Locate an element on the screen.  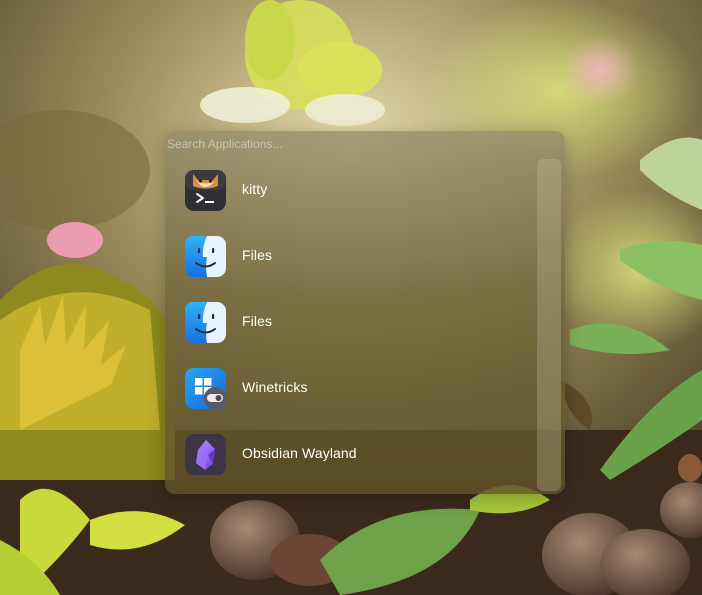
obsidian-icon is located at coordinates (205, 454).